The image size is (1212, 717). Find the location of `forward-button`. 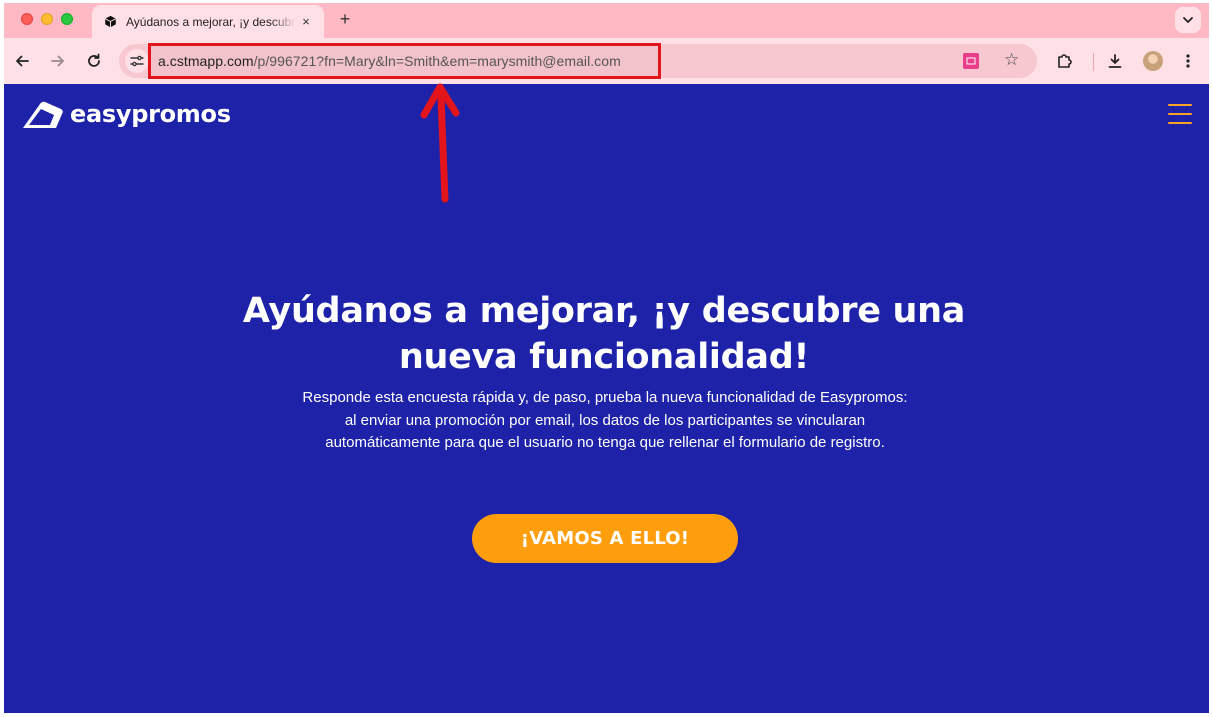

forward-button is located at coordinates (58, 61).